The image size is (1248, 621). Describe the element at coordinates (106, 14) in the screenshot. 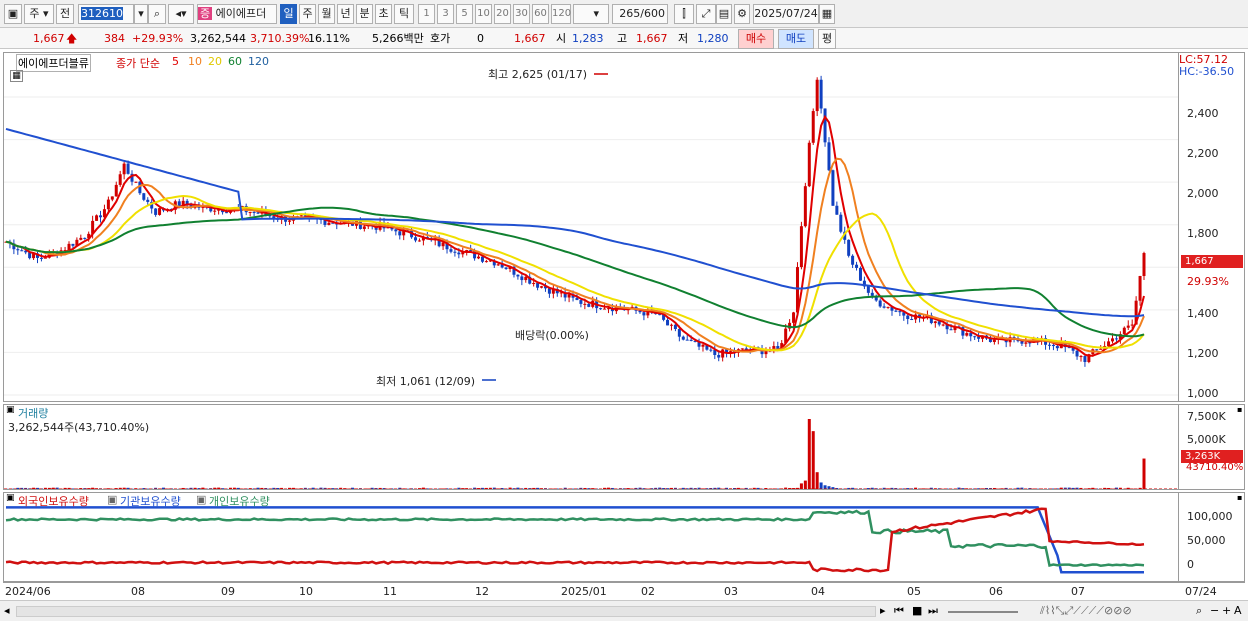

I see `code-input: 312610` at that location.